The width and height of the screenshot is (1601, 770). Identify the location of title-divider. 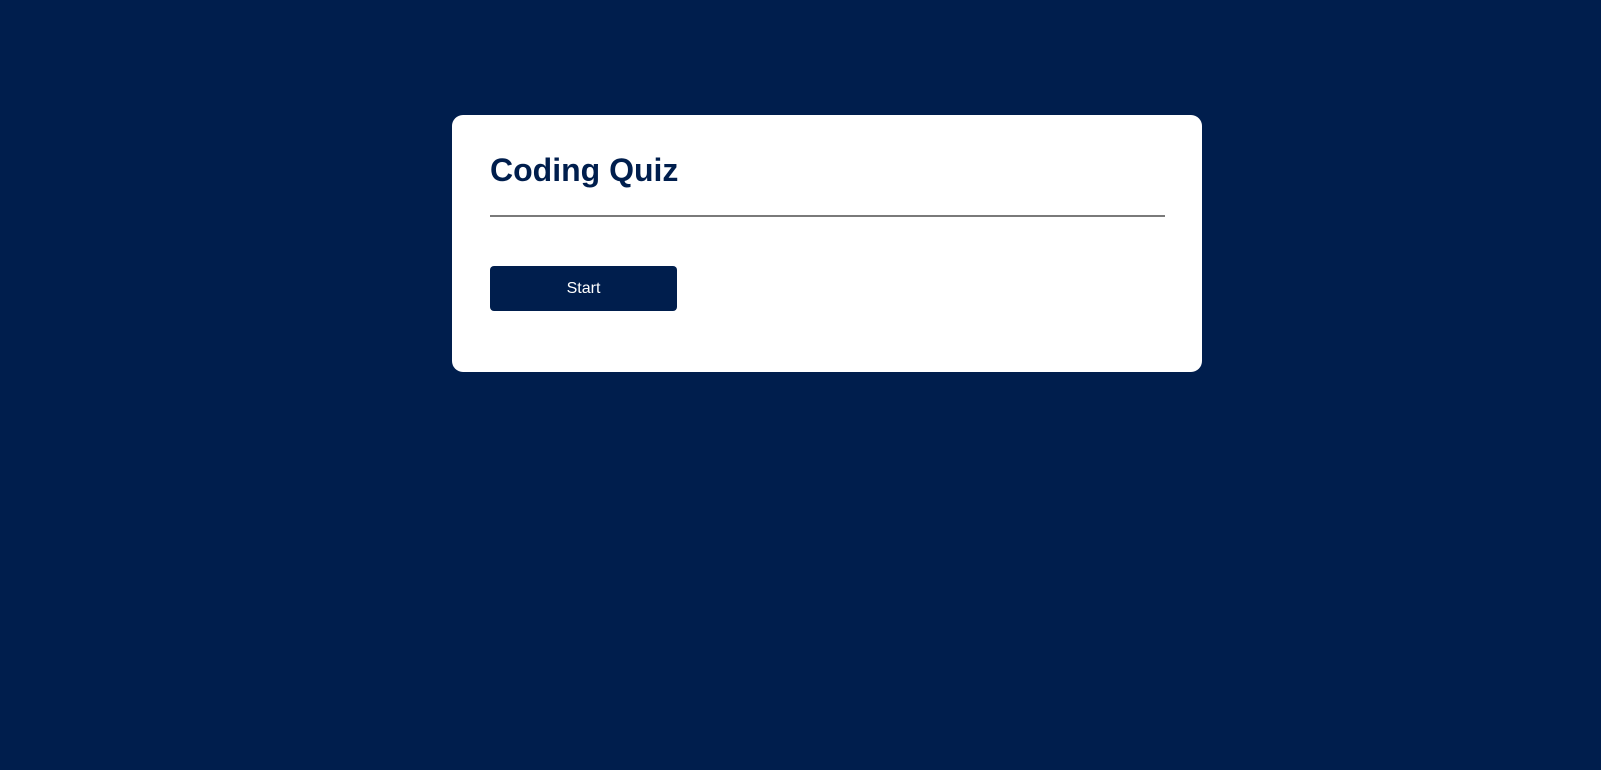
(827, 216).